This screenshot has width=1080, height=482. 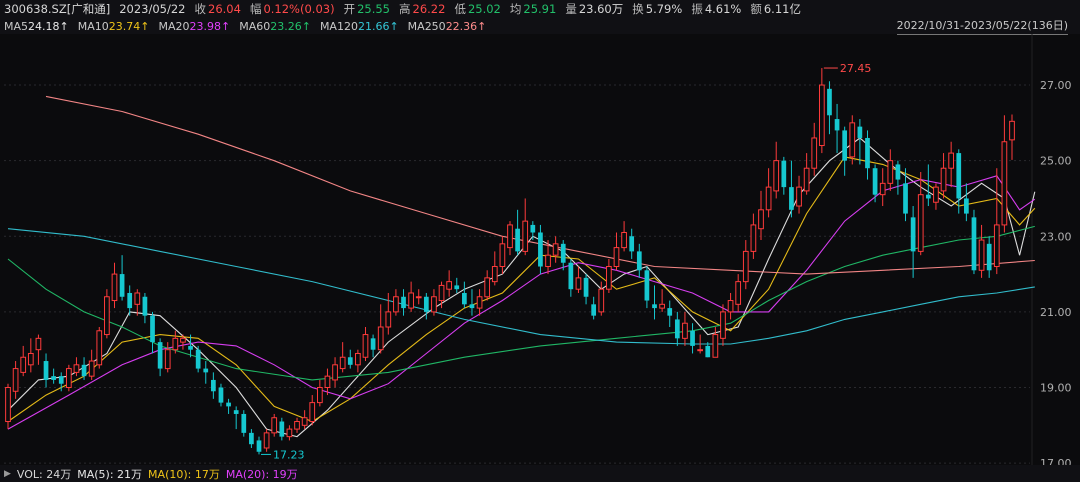 I want to click on ma-legend-value: 23.74↑, so click(x=129, y=26).